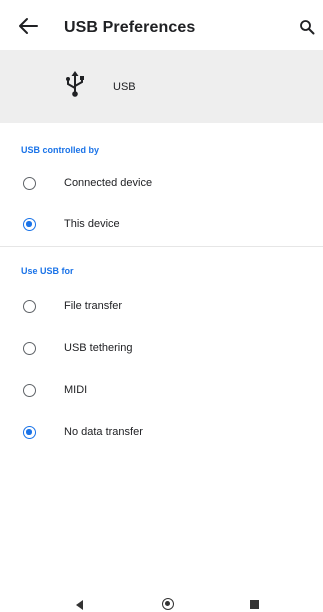 Image resolution: width=323 pixels, height=612 pixels. Describe the element at coordinates (161, 226) in the screenshot. I see `option-this-device: This device` at that location.